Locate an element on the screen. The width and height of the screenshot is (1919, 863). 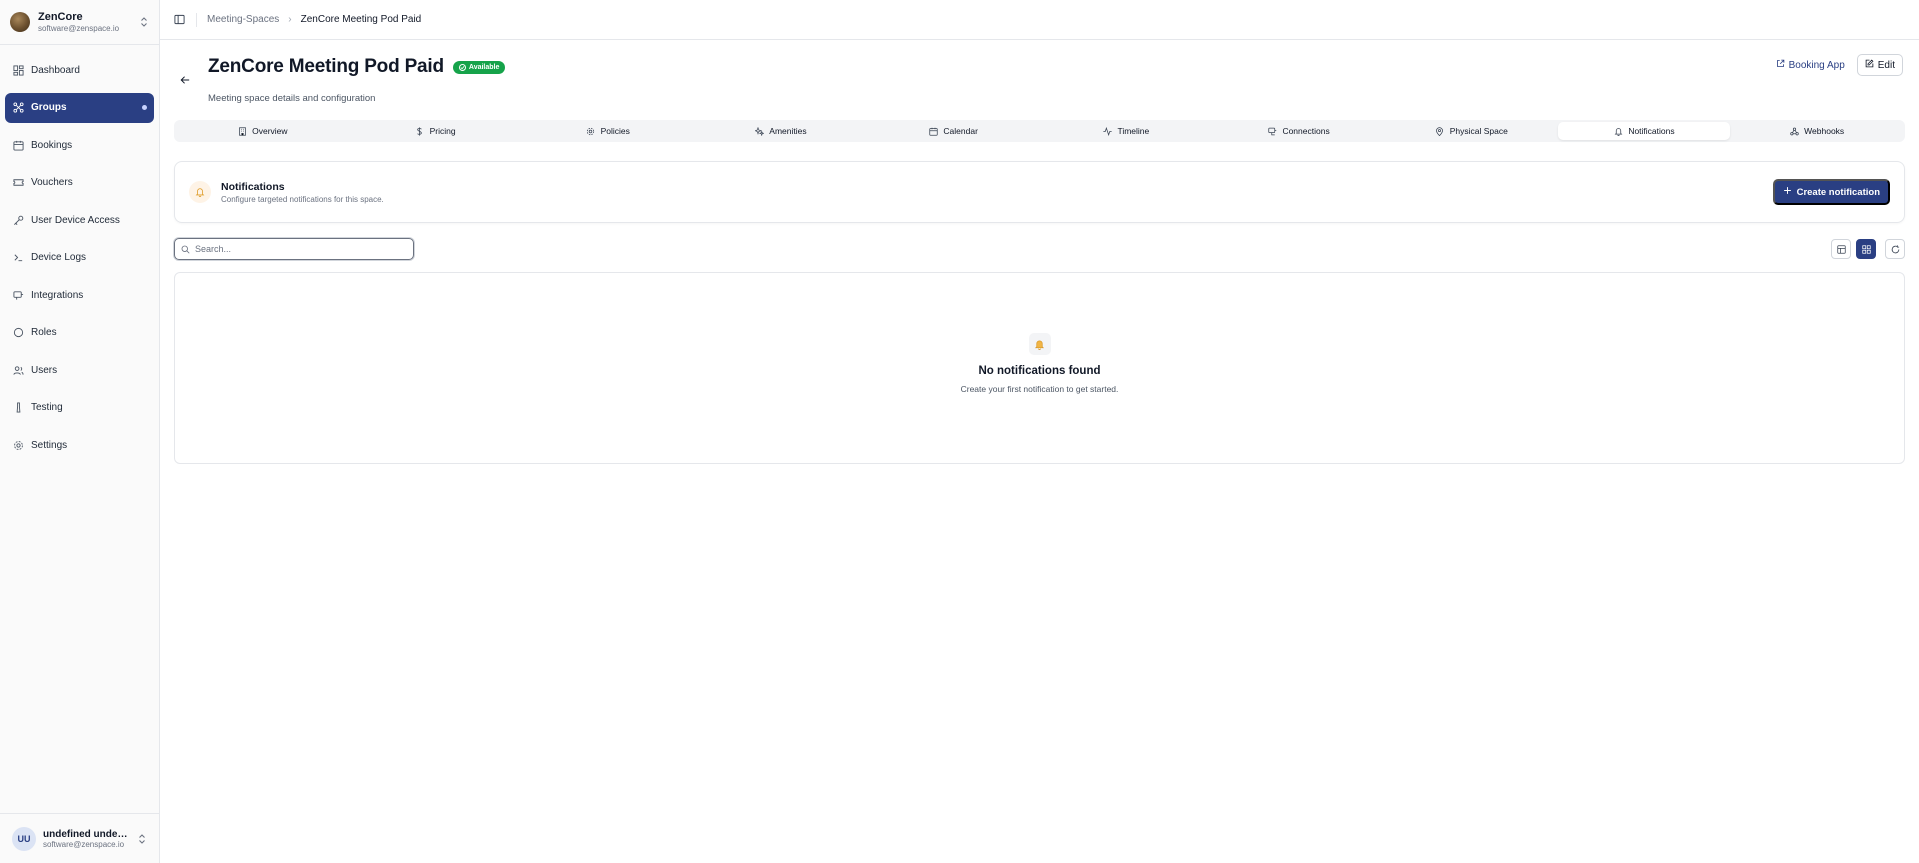
tab-policies: Policies is located at coordinates (607, 131).